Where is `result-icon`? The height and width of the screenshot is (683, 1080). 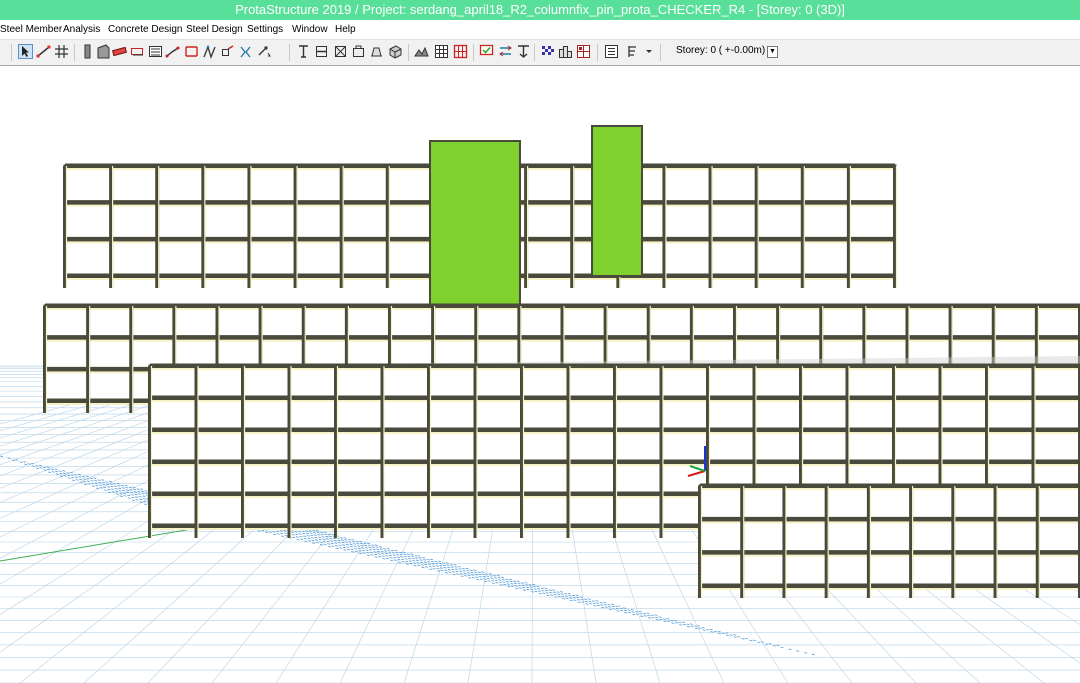 result-icon is located at coordinates (523, 51).